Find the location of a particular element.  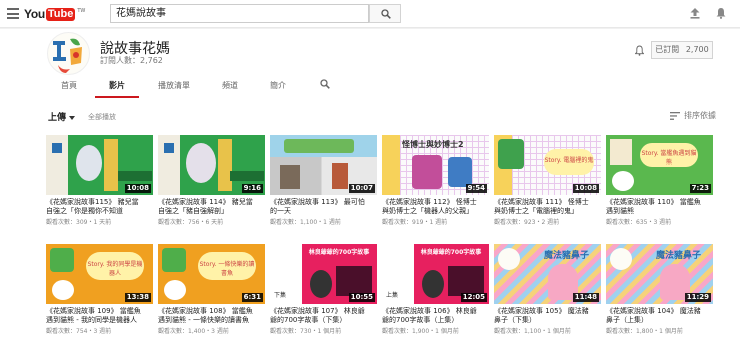

video-meta: 觀看次數：635・3 週前 is located at coordinates (639, 222).